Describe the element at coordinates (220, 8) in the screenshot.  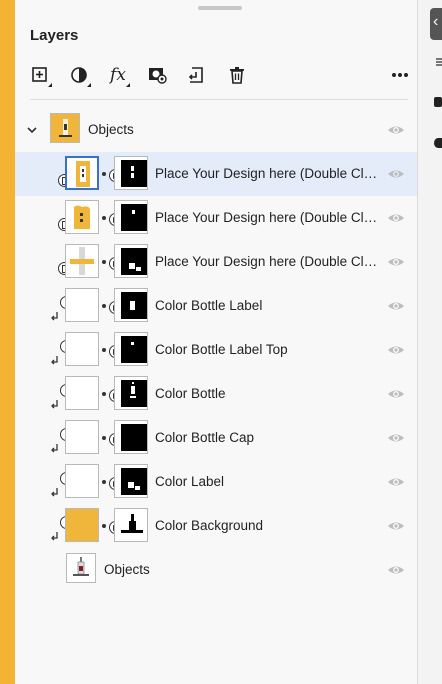
I see `panel-drag-handle` at that location.